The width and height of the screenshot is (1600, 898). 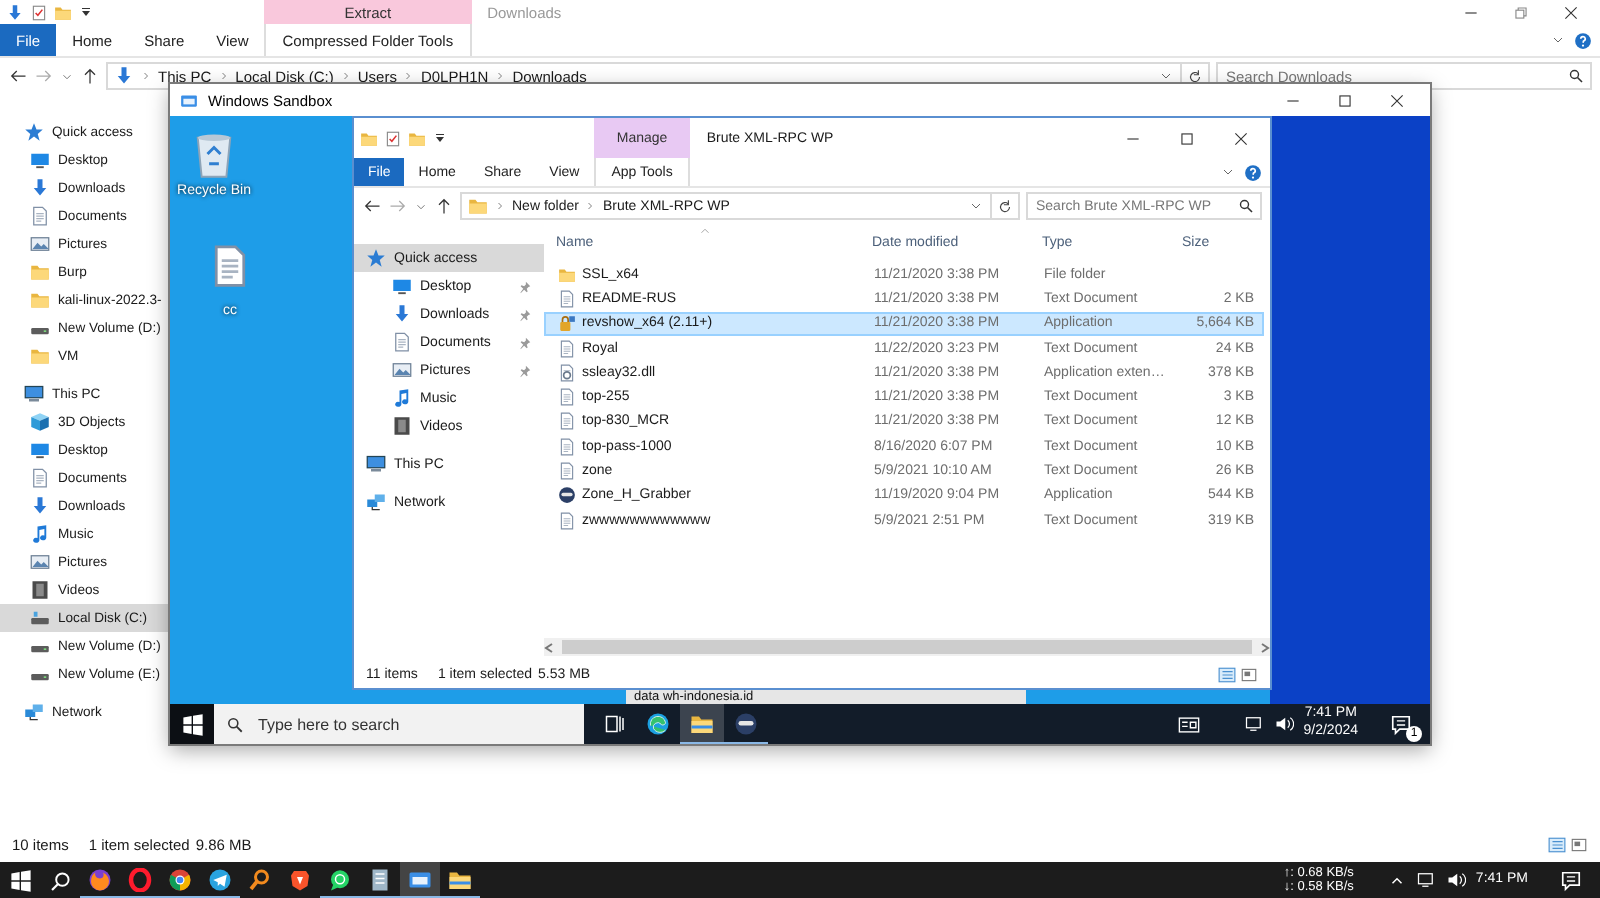 I want to click on paper-plane-icon, so click(x=220, y=879).